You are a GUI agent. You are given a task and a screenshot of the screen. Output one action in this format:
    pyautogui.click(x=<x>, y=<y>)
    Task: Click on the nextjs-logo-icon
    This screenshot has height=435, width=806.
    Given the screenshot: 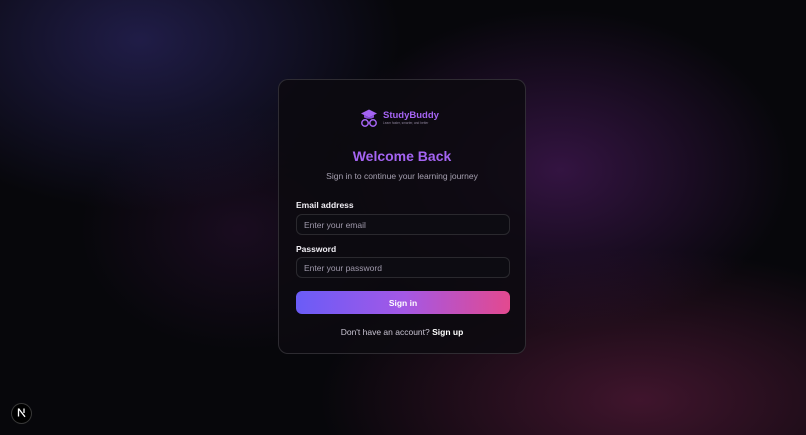 What is the action you would take?
    pyautogui.click(x=21, y=414)
    